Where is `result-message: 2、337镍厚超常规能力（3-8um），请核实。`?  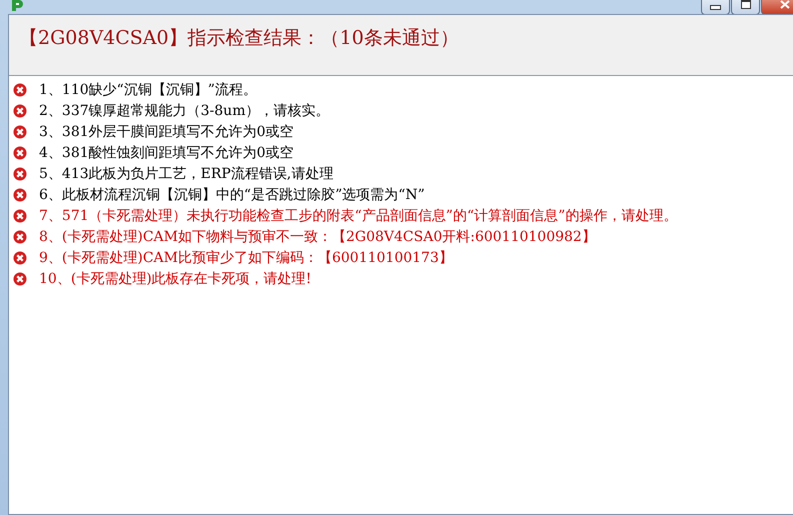
result-message: 2、337镍厚超常规能力（3-8um），请核实。 is located at coordinates (184, 111).